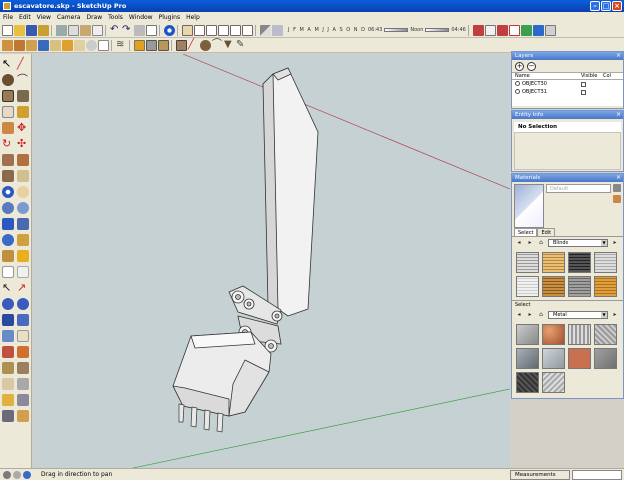 This screenshot has height=480, width=624. I want to click on wireframe-icon, so click(103, 45).